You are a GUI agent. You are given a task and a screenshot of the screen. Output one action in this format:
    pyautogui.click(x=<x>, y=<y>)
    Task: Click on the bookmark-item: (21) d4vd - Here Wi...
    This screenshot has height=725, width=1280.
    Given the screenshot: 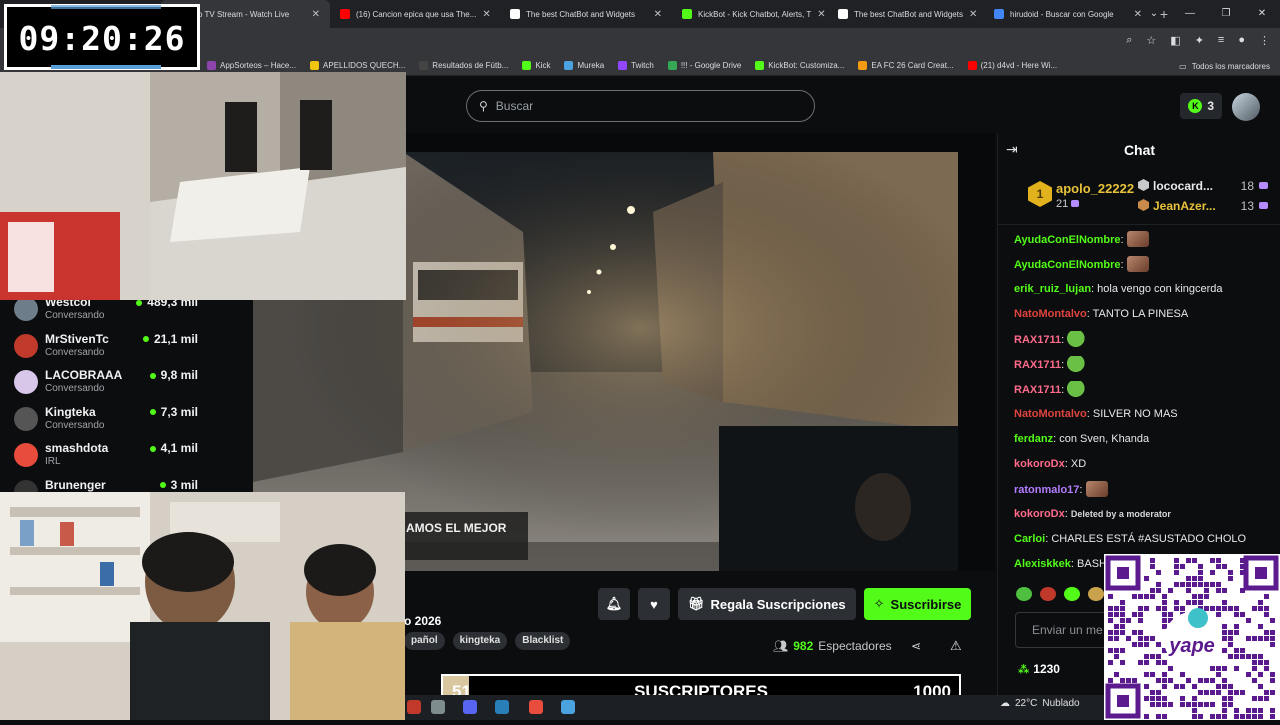 What is the action you would take?
    pyautogui.click(x=1012, y=65)
    